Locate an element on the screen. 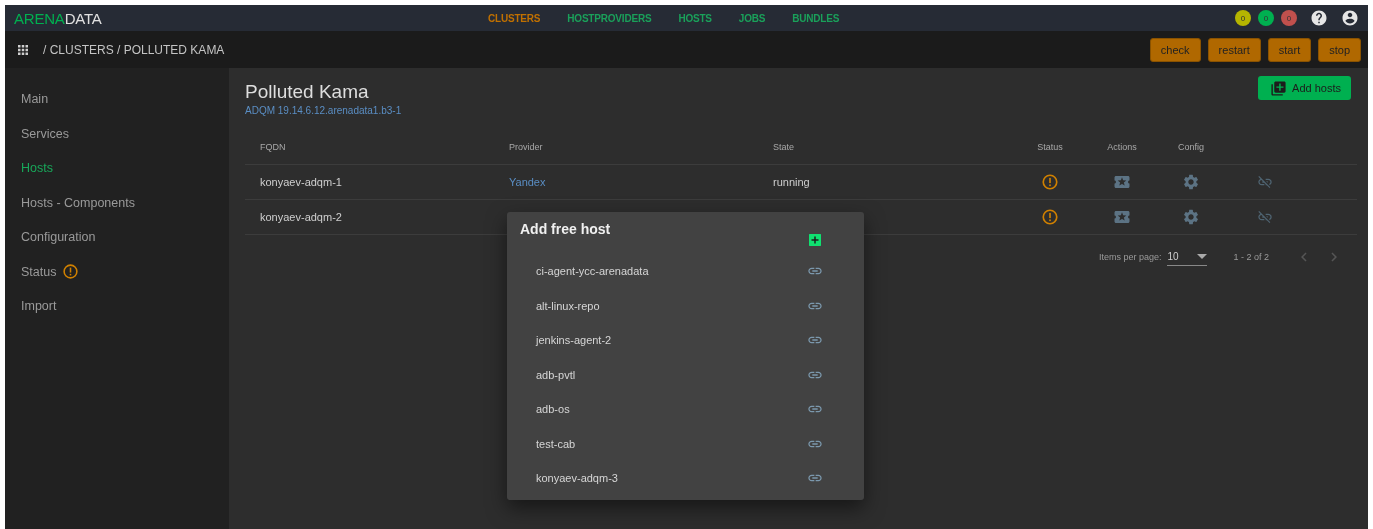  sidebar-item: Hosts is located at coordinates (117, 168).